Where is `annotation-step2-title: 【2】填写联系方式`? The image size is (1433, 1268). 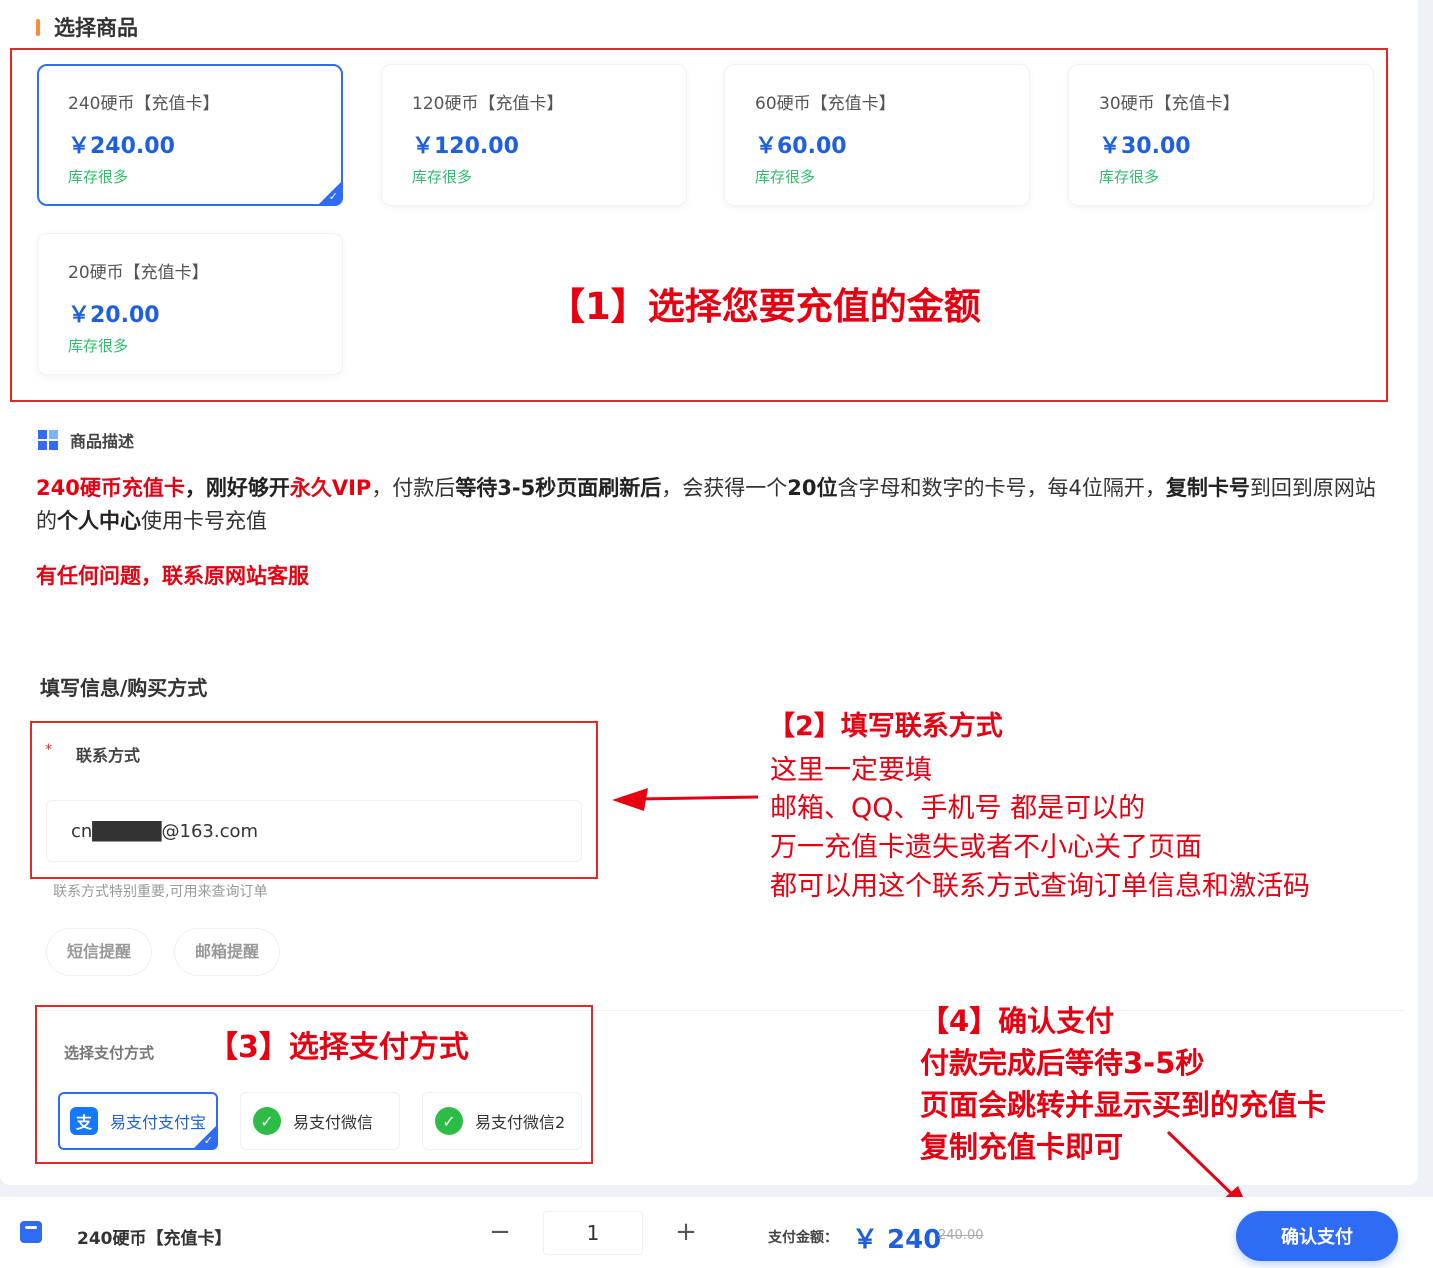
annotation-step2-title: 【2】填写联系方式 is located at coordinates (885, 726).